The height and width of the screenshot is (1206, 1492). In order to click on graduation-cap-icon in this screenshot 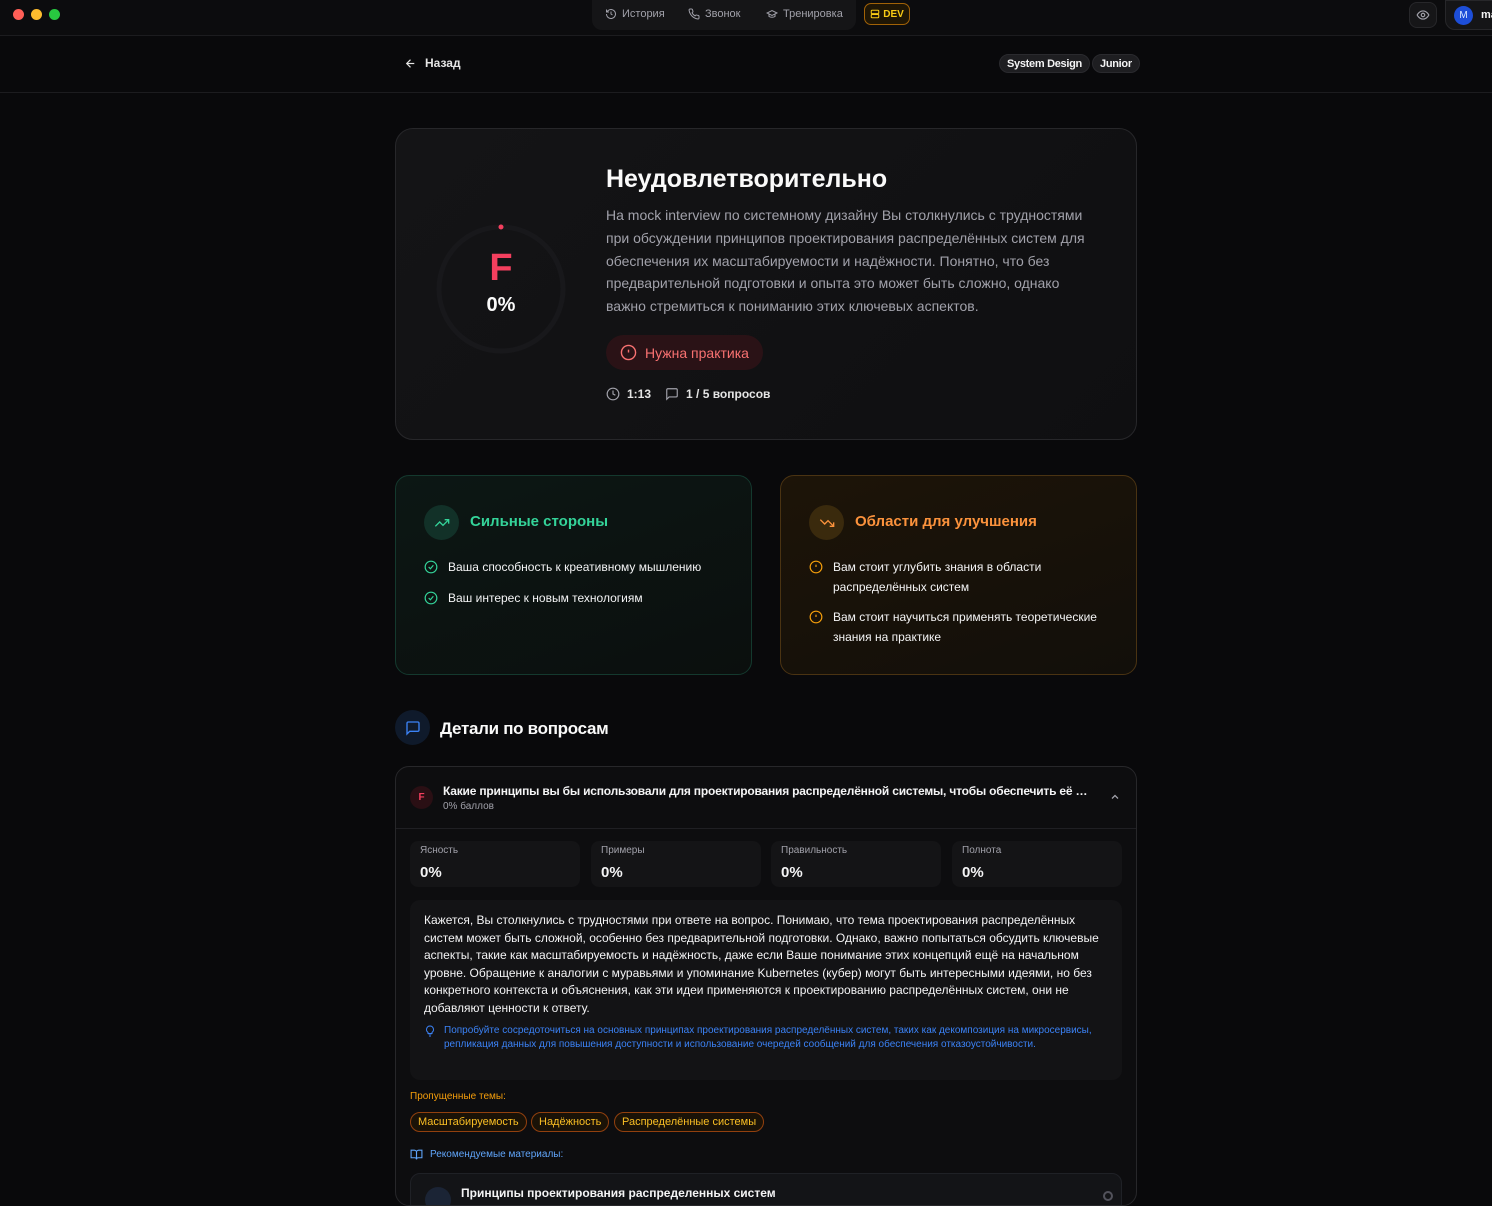, I will do `click(772, 13)`.